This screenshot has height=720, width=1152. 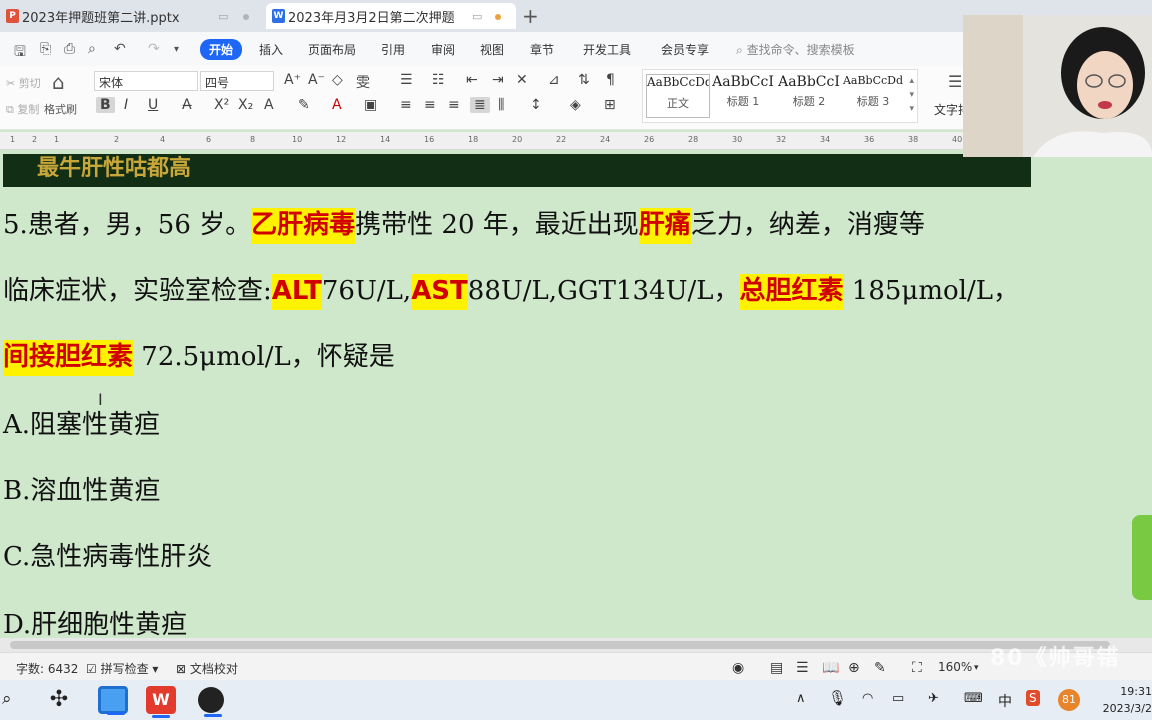 I want to click on page-view-icon: ▤, so click(x=776, y=668).